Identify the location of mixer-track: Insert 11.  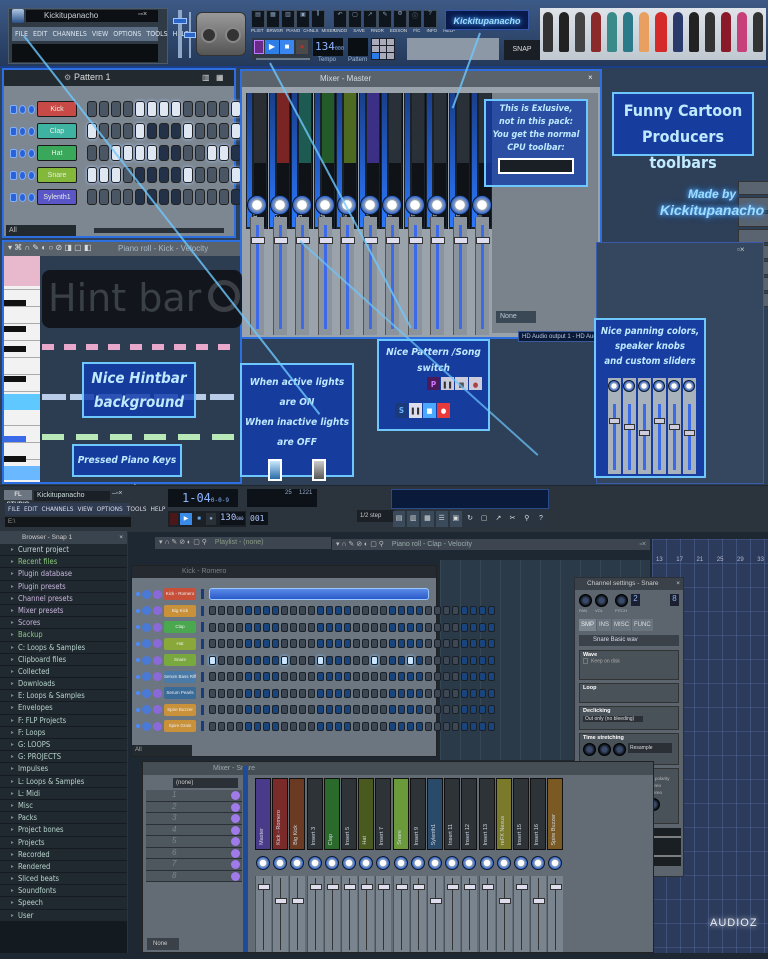
(452, 814).